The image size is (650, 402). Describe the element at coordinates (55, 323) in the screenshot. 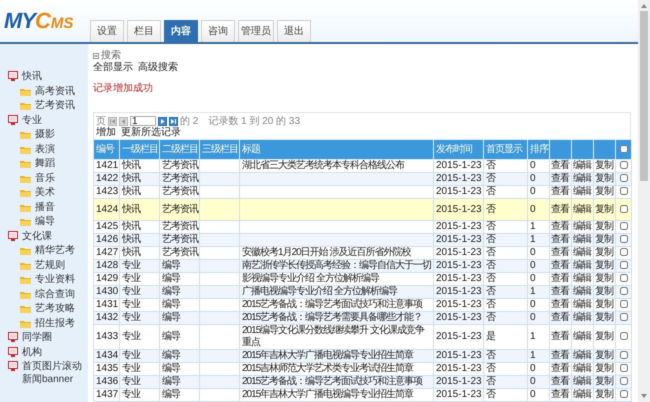

I see `sidebar-item: 招生报考` at that location.